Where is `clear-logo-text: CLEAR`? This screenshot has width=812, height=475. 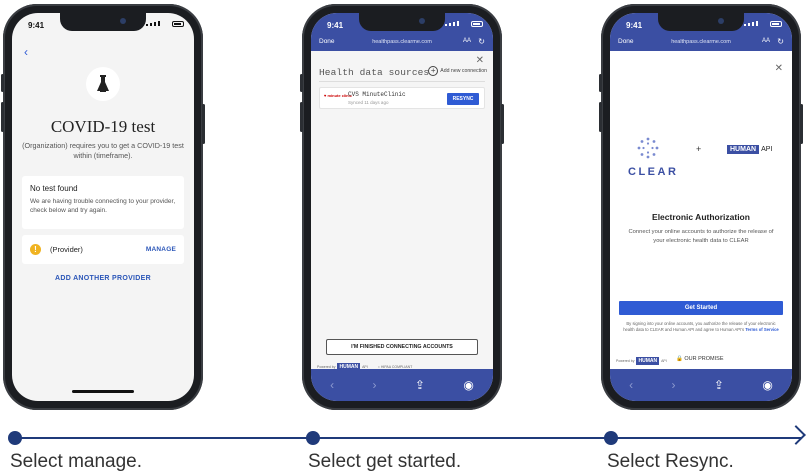
clear-logo-text: CLEAR is located at coordinates (653, 172).